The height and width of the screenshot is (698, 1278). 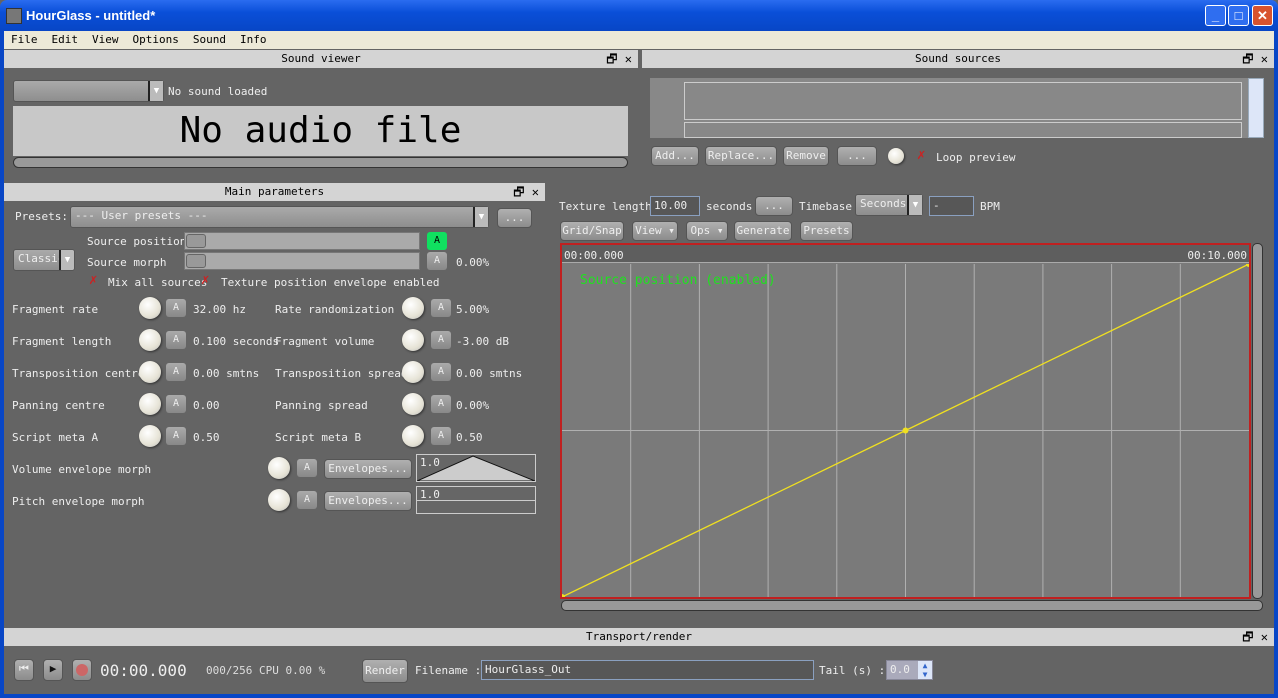 I want to click on mode-select: Classic ▼, so click(x=44, y=260).